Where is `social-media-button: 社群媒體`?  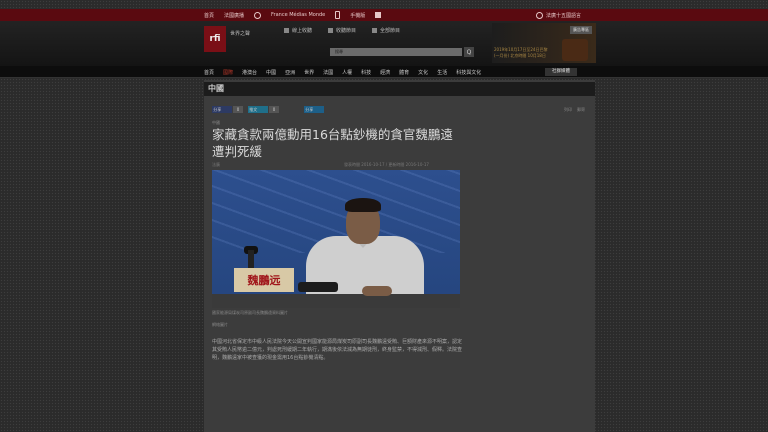
social-media-button: 社群媒體 is located at coordinates (561, 72).